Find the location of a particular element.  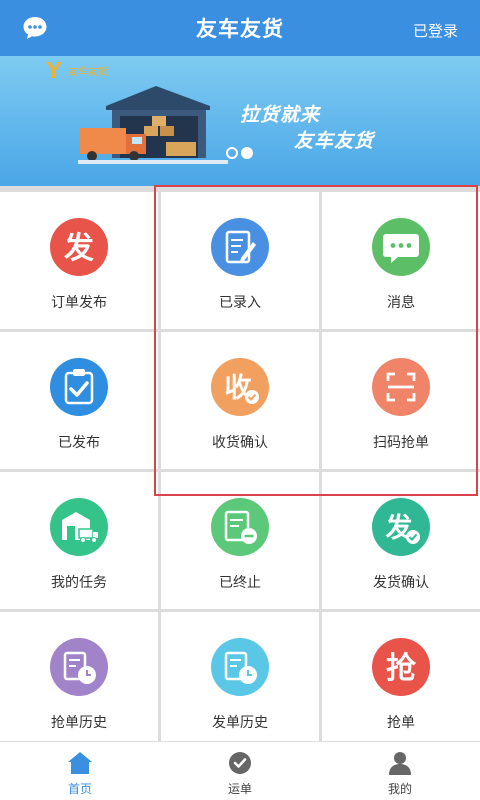

message-bubble-icon is located at coordinates (401, 247).